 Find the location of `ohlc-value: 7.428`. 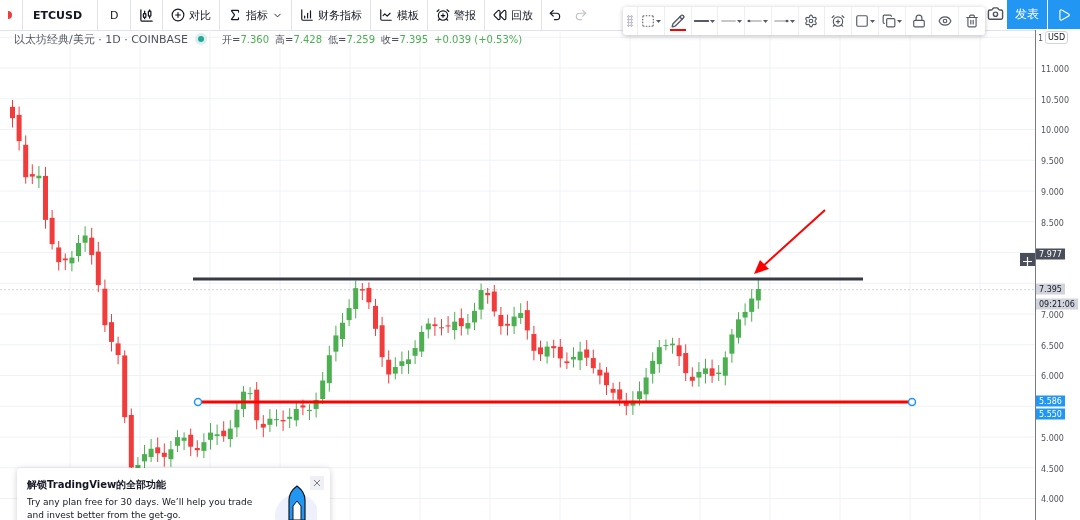

ohlc-value: 7.428 is located at coordinates (308, 39).